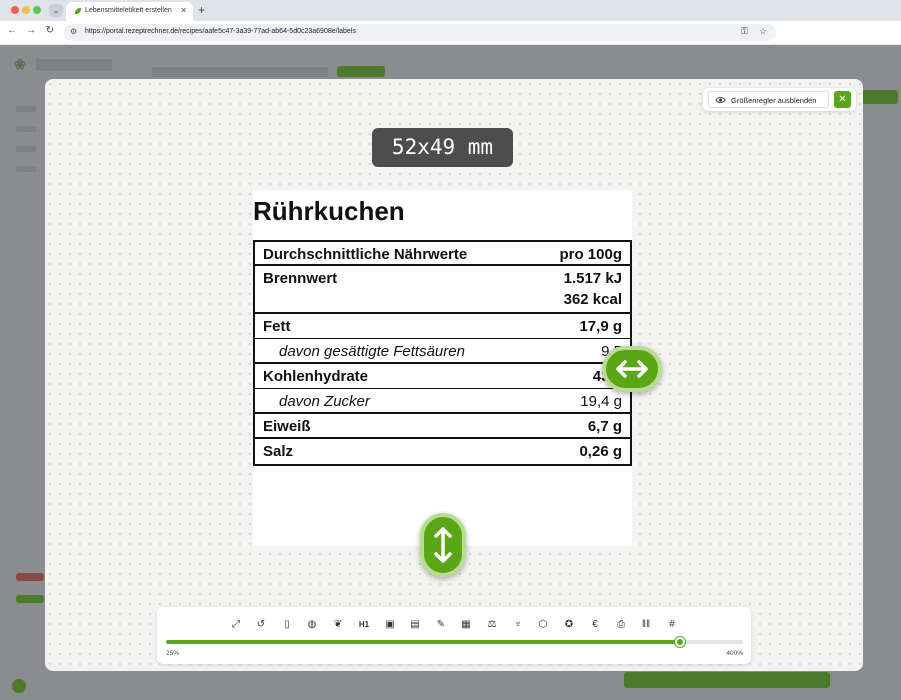 The image size is (901, 700). What do you see at coordinates (441, 625) in the screenshot?
I see `pen-icon: ✎` at bounding box center [441, 625].